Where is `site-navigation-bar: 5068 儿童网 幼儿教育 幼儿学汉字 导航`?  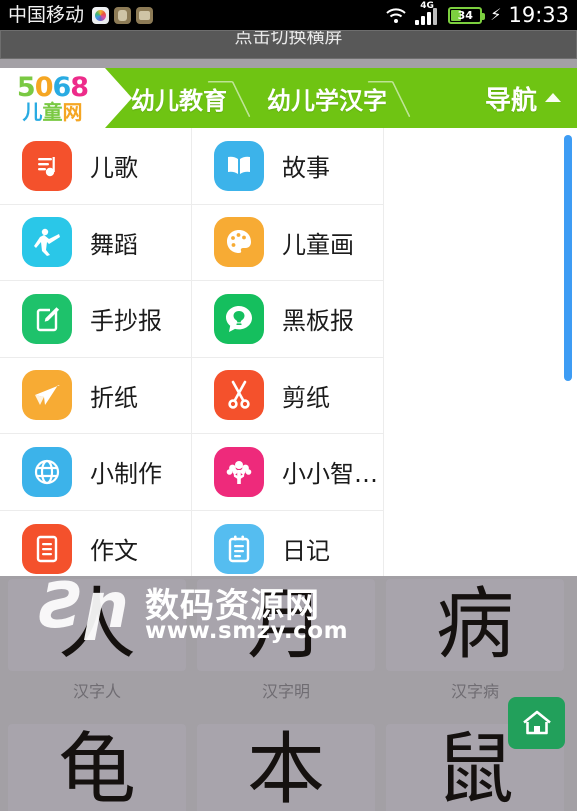
site-navigation-bar: 5068 儿童网 幼儿教育 幼儿学汉字 导航 is located at coordinates (288, 98).